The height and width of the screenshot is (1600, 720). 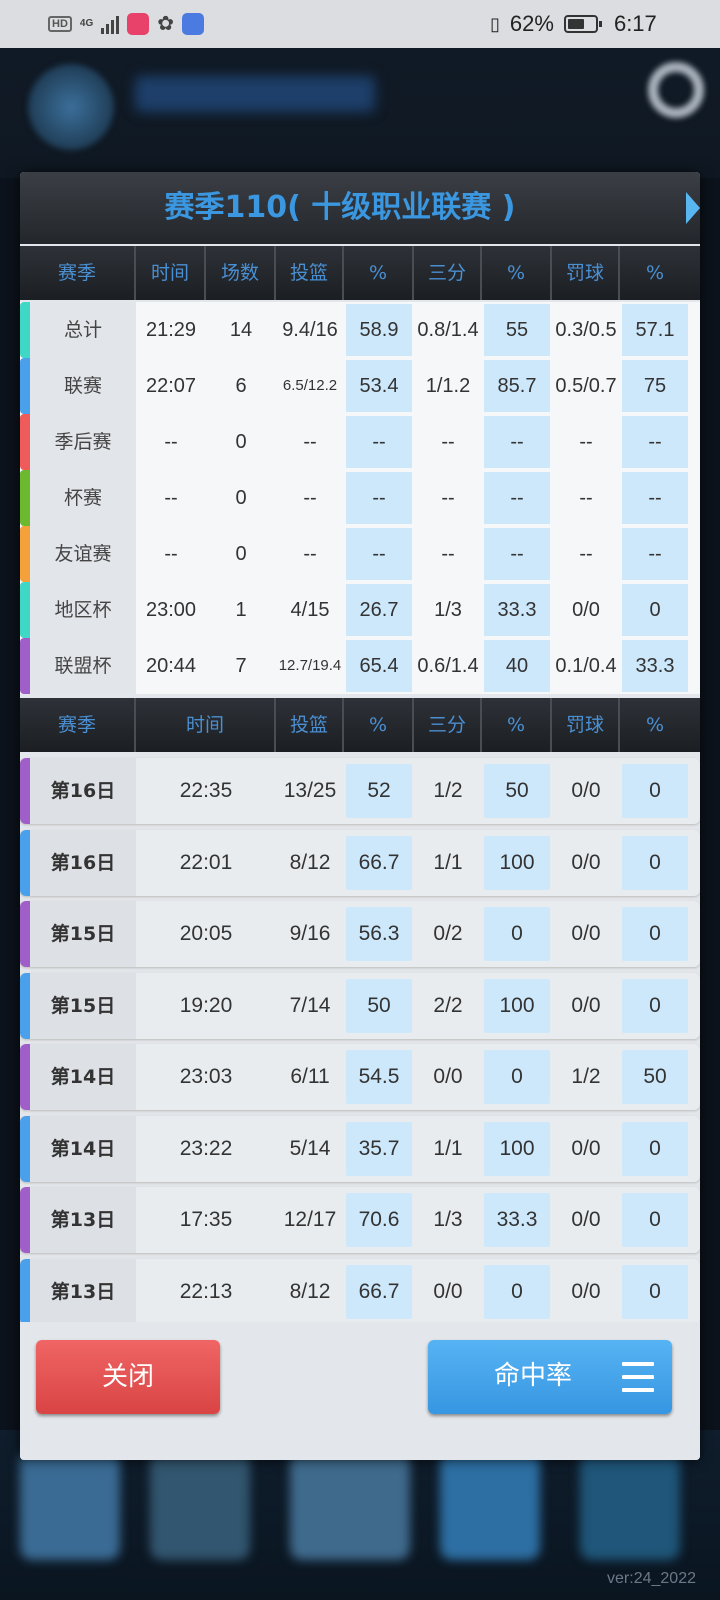 What do you see at coordinates (83, 791) in the screenshot?
I see `game-day-label: 第16日` at bounding box center [83, 791].